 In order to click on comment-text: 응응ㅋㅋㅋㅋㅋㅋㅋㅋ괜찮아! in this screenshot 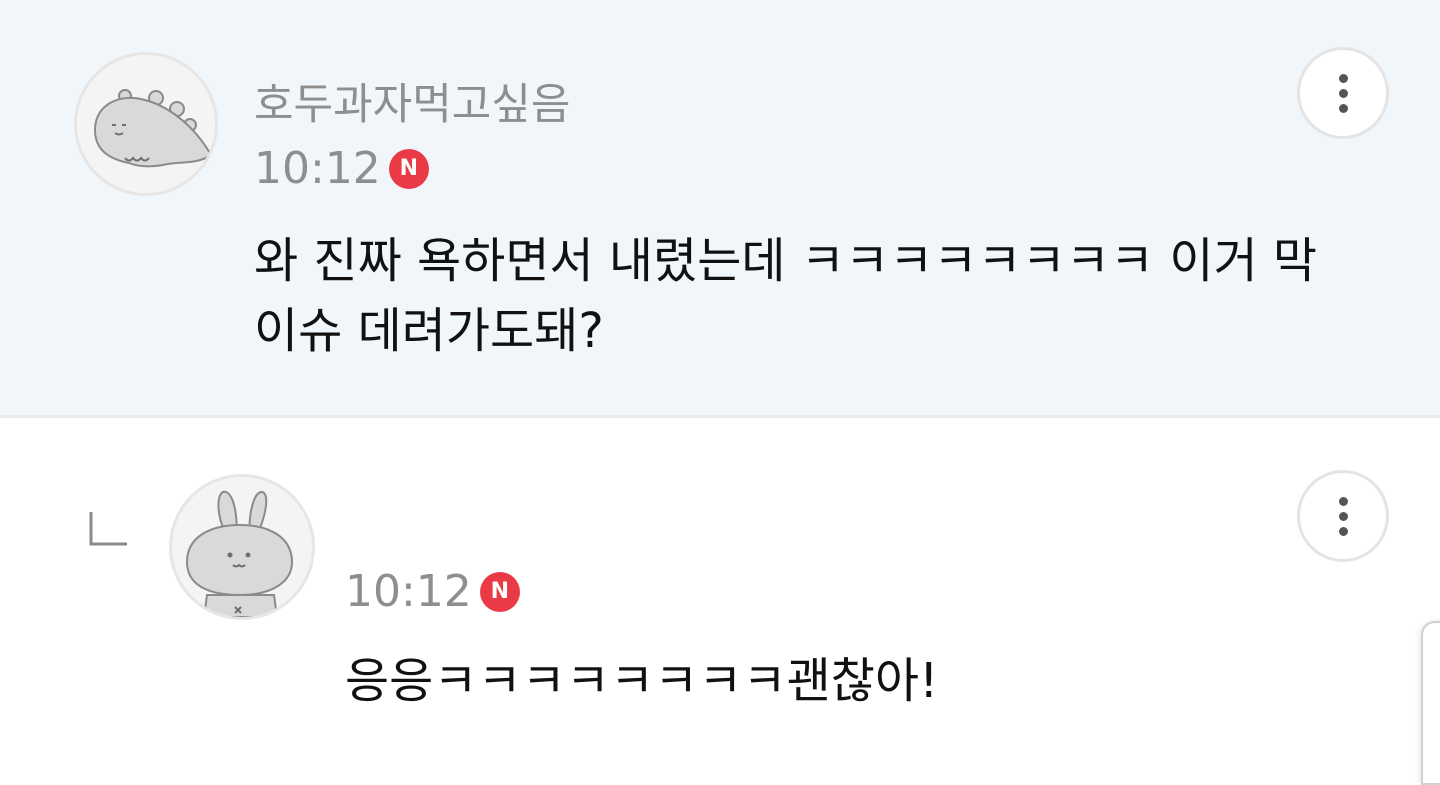, I will do `click(642, 681)`.